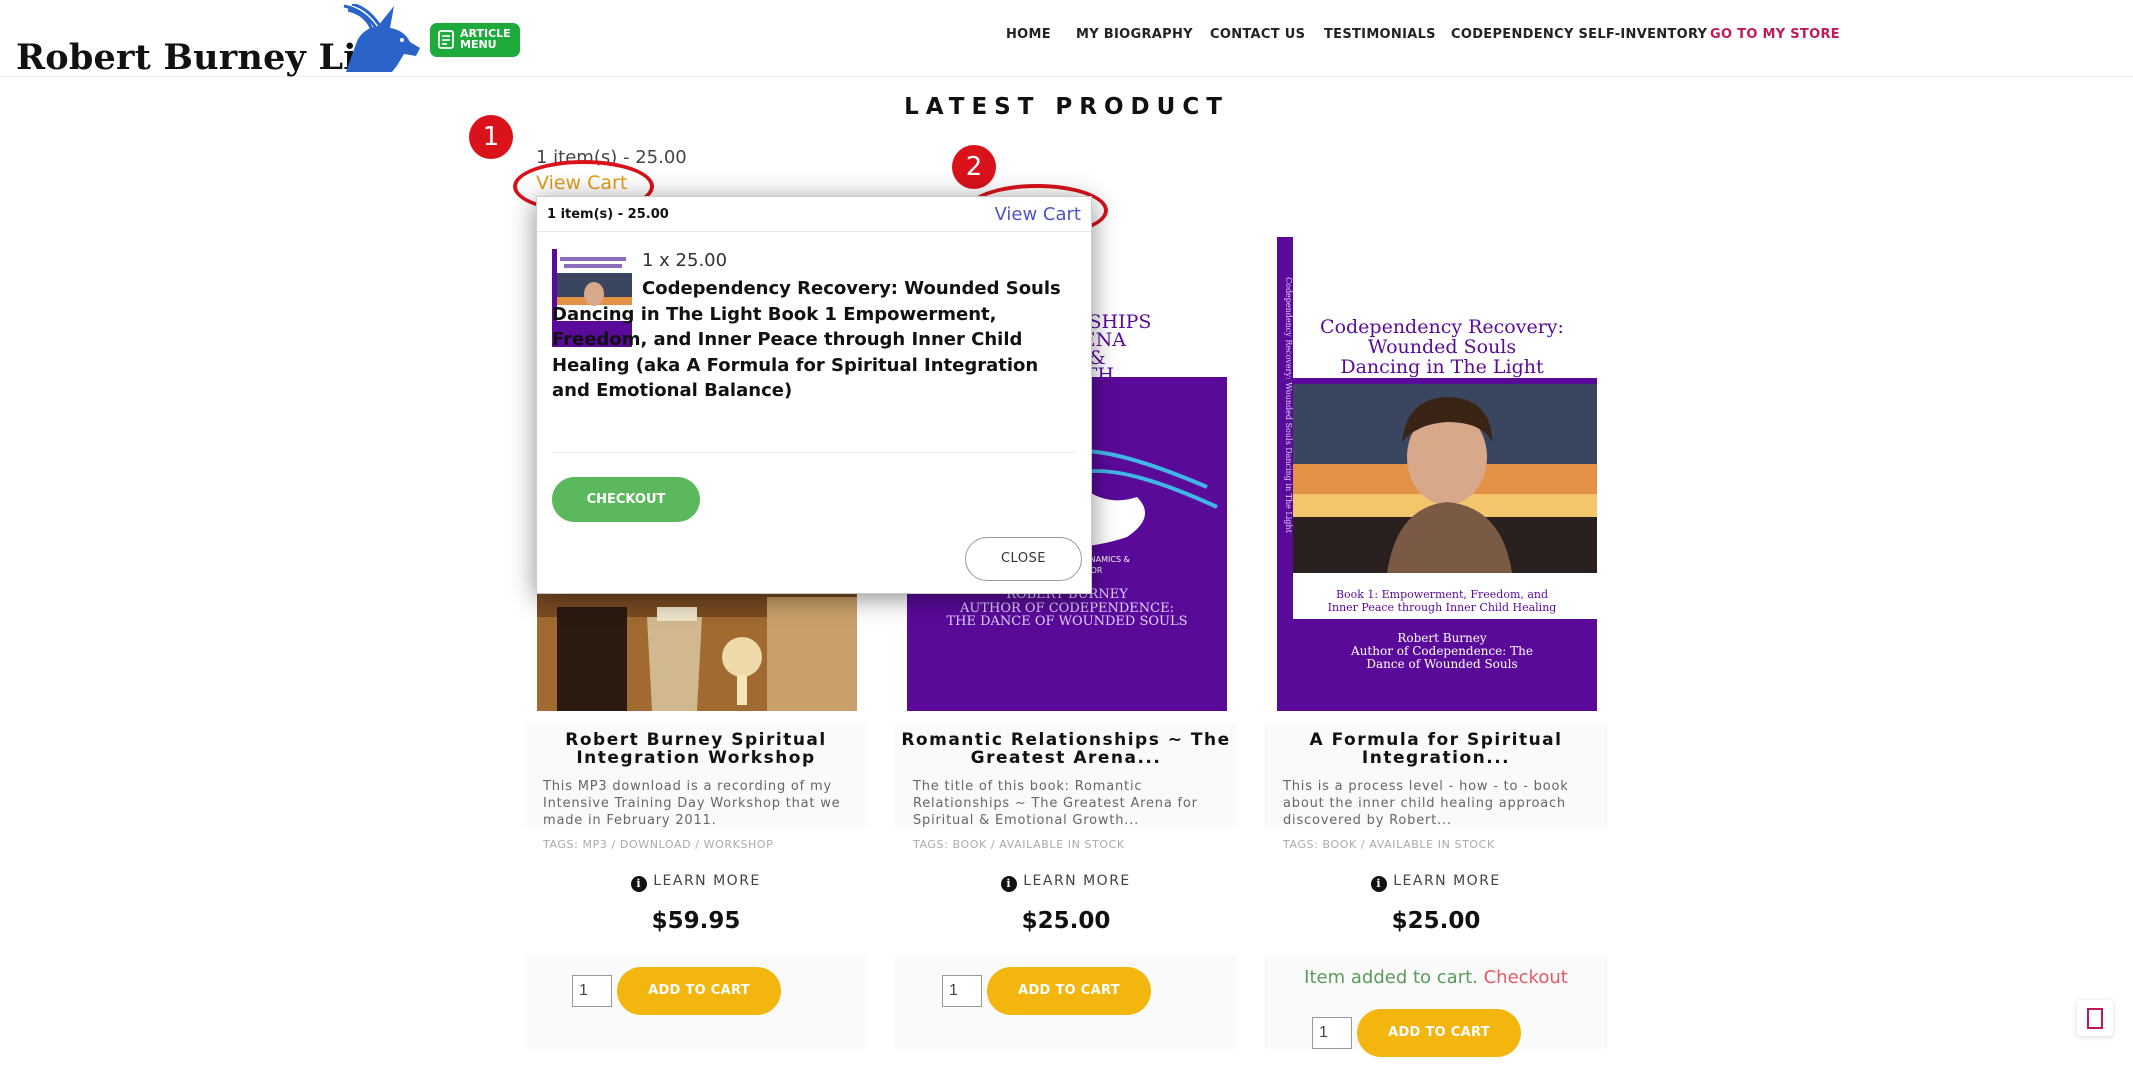 The width and height of the screenshot is (2133, 1076). I want to click on cover-author-line: Author of Codependence: The, so click(1441, 651).